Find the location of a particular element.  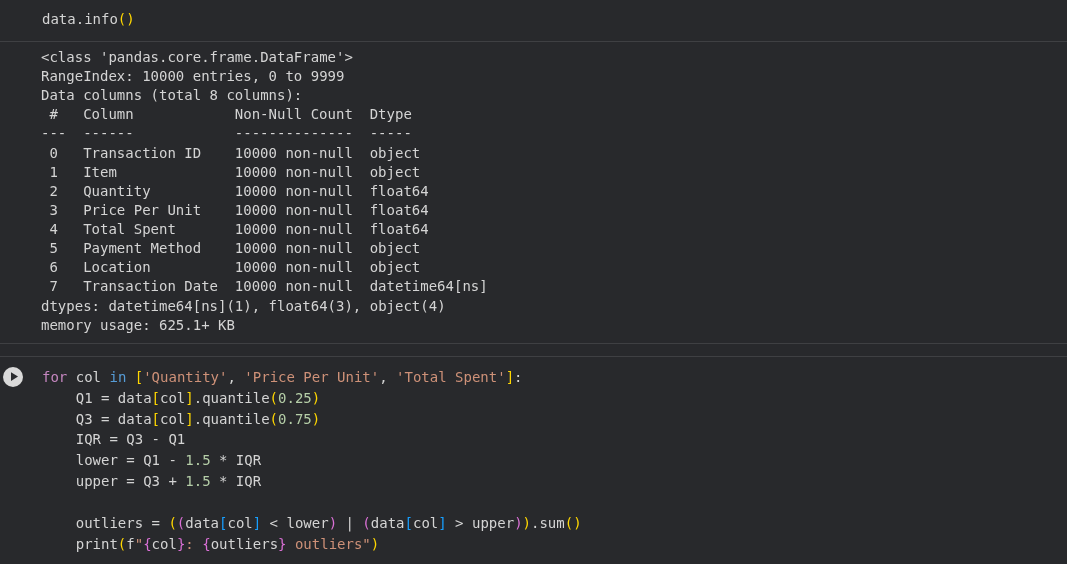

column-header: Dtype is located at coordinates (390, 115).